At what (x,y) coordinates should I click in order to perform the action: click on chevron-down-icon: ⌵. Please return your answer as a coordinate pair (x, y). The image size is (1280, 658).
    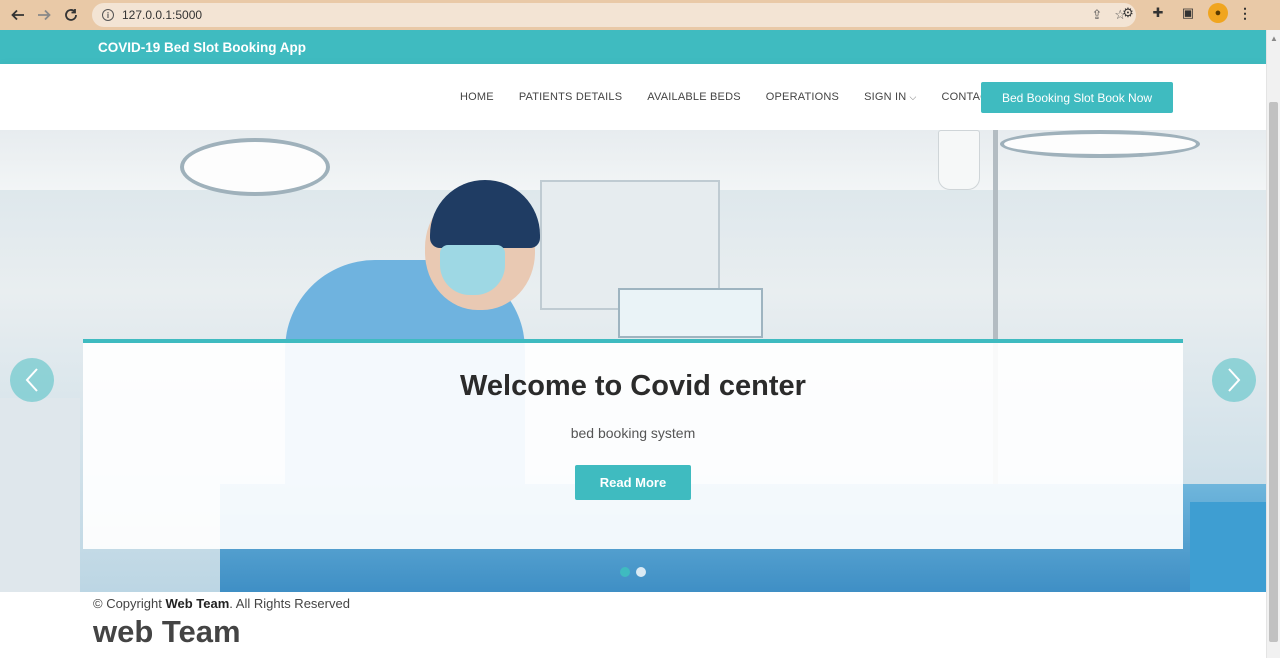
    Looking at the image, I should click on (913, 97).